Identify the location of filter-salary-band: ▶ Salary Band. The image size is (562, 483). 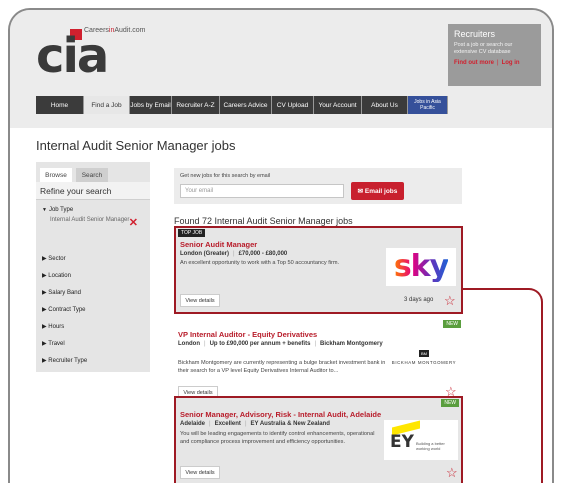
(93, 292).